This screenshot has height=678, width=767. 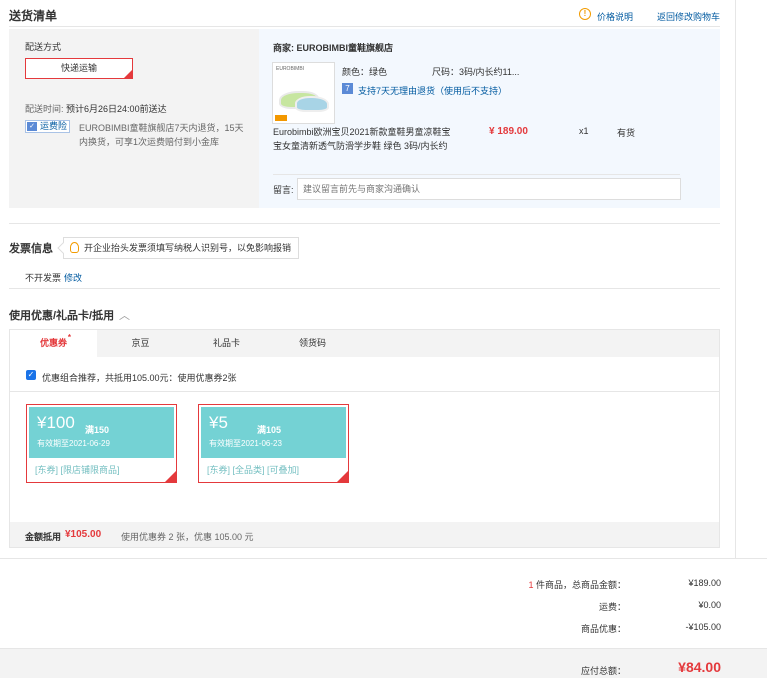 What do you see at coordinates (218, 422) in the screenshot?
I see `coupon-amount: ¥5` at bounding box center [218, 422].